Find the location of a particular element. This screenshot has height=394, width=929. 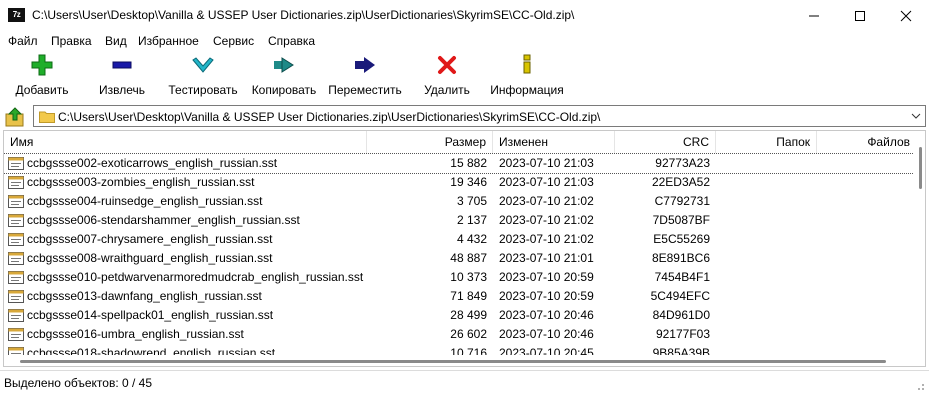

status-bar: Выделено объектов: 0 / 45 is located at coordinates (464, 382).